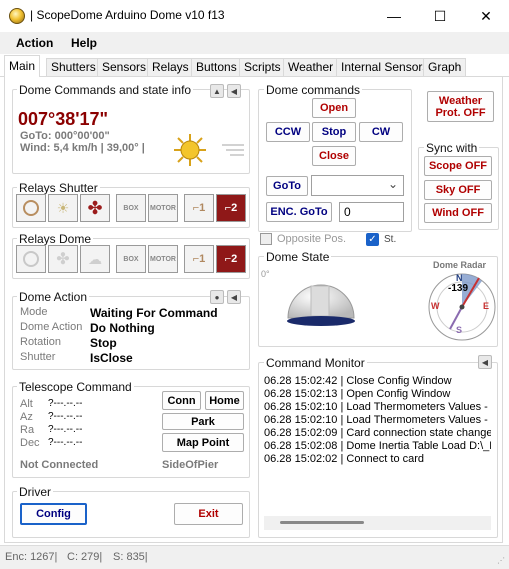  Describe the element at coordinates (27, 430) in the screenshot. I see `telescope-label-ra: Ra` at that location.